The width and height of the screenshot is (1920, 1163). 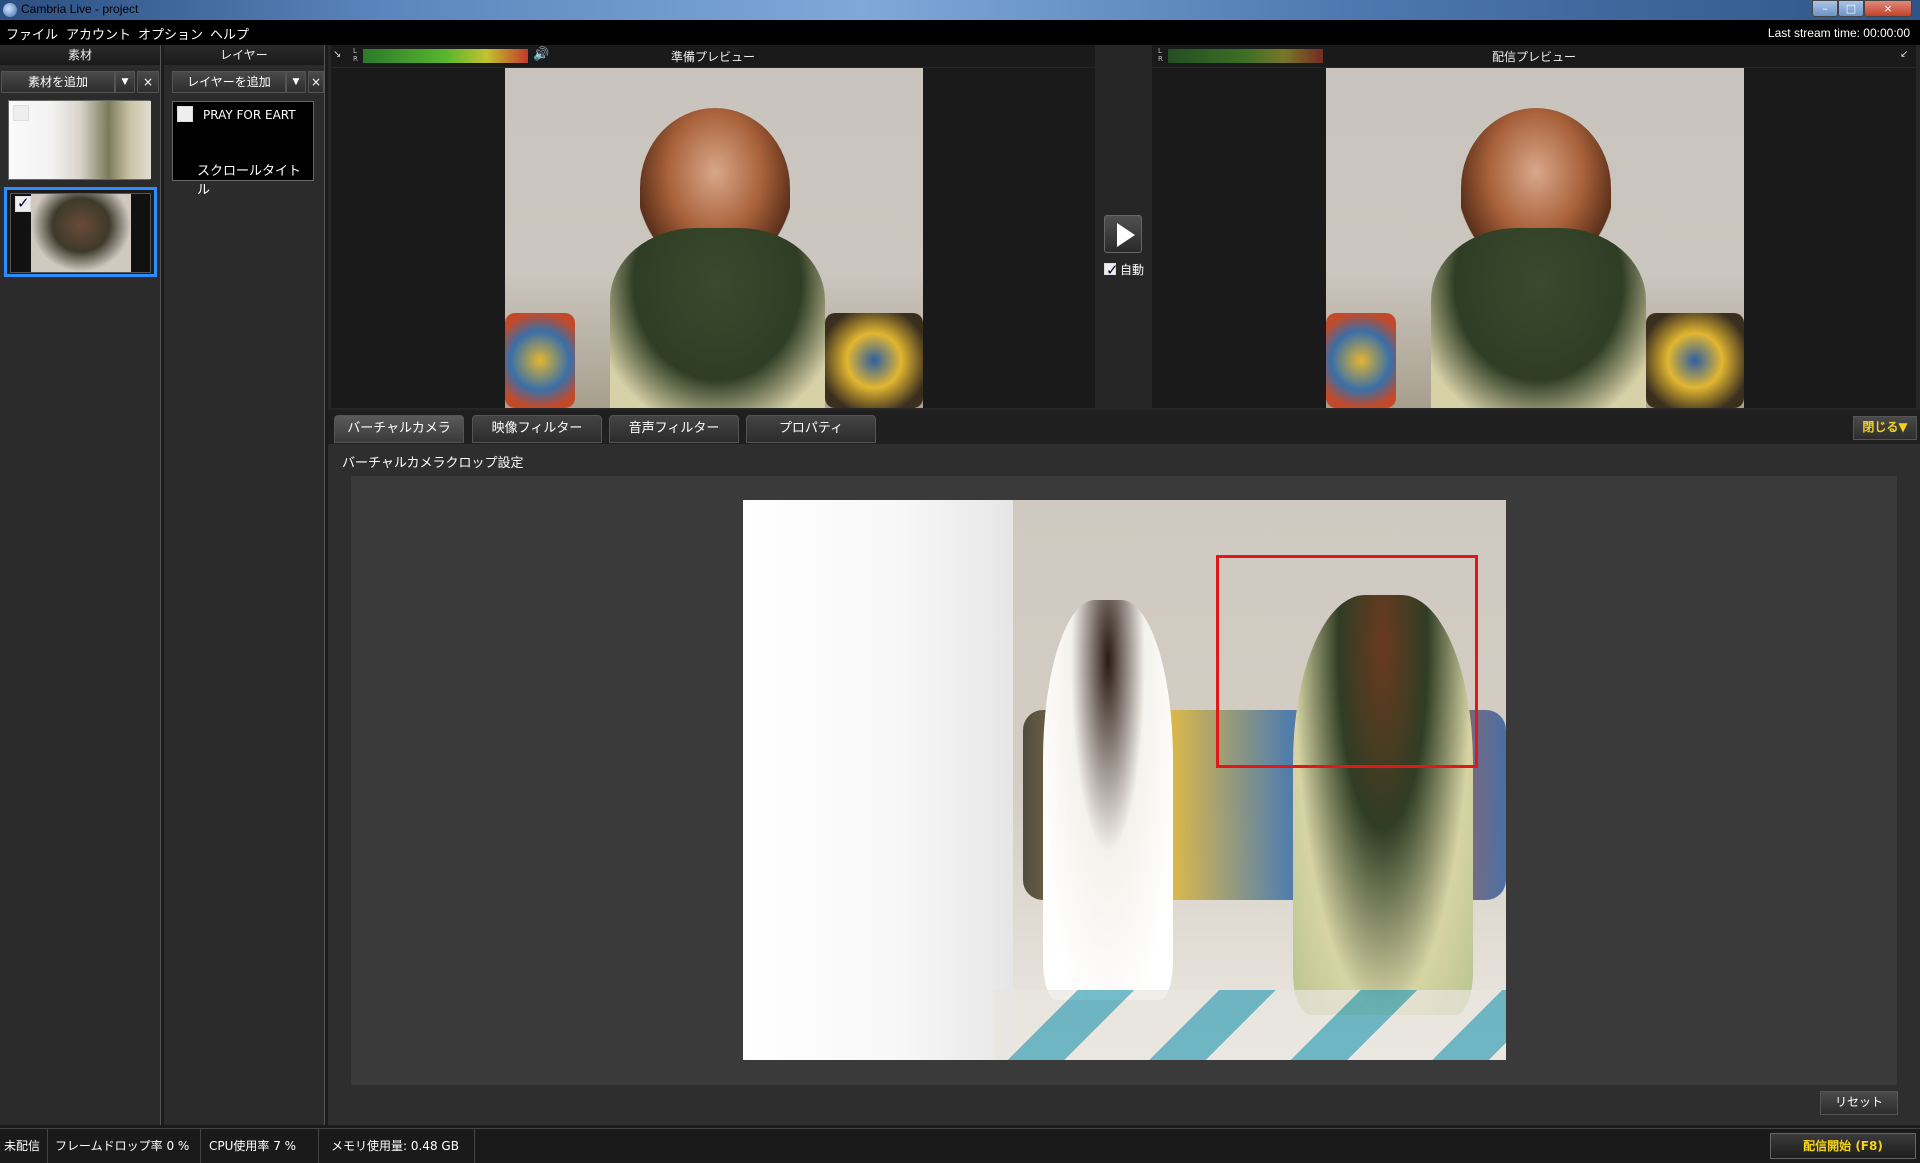 I want to click on sources-header: 素材, so click(x=80, y=55).